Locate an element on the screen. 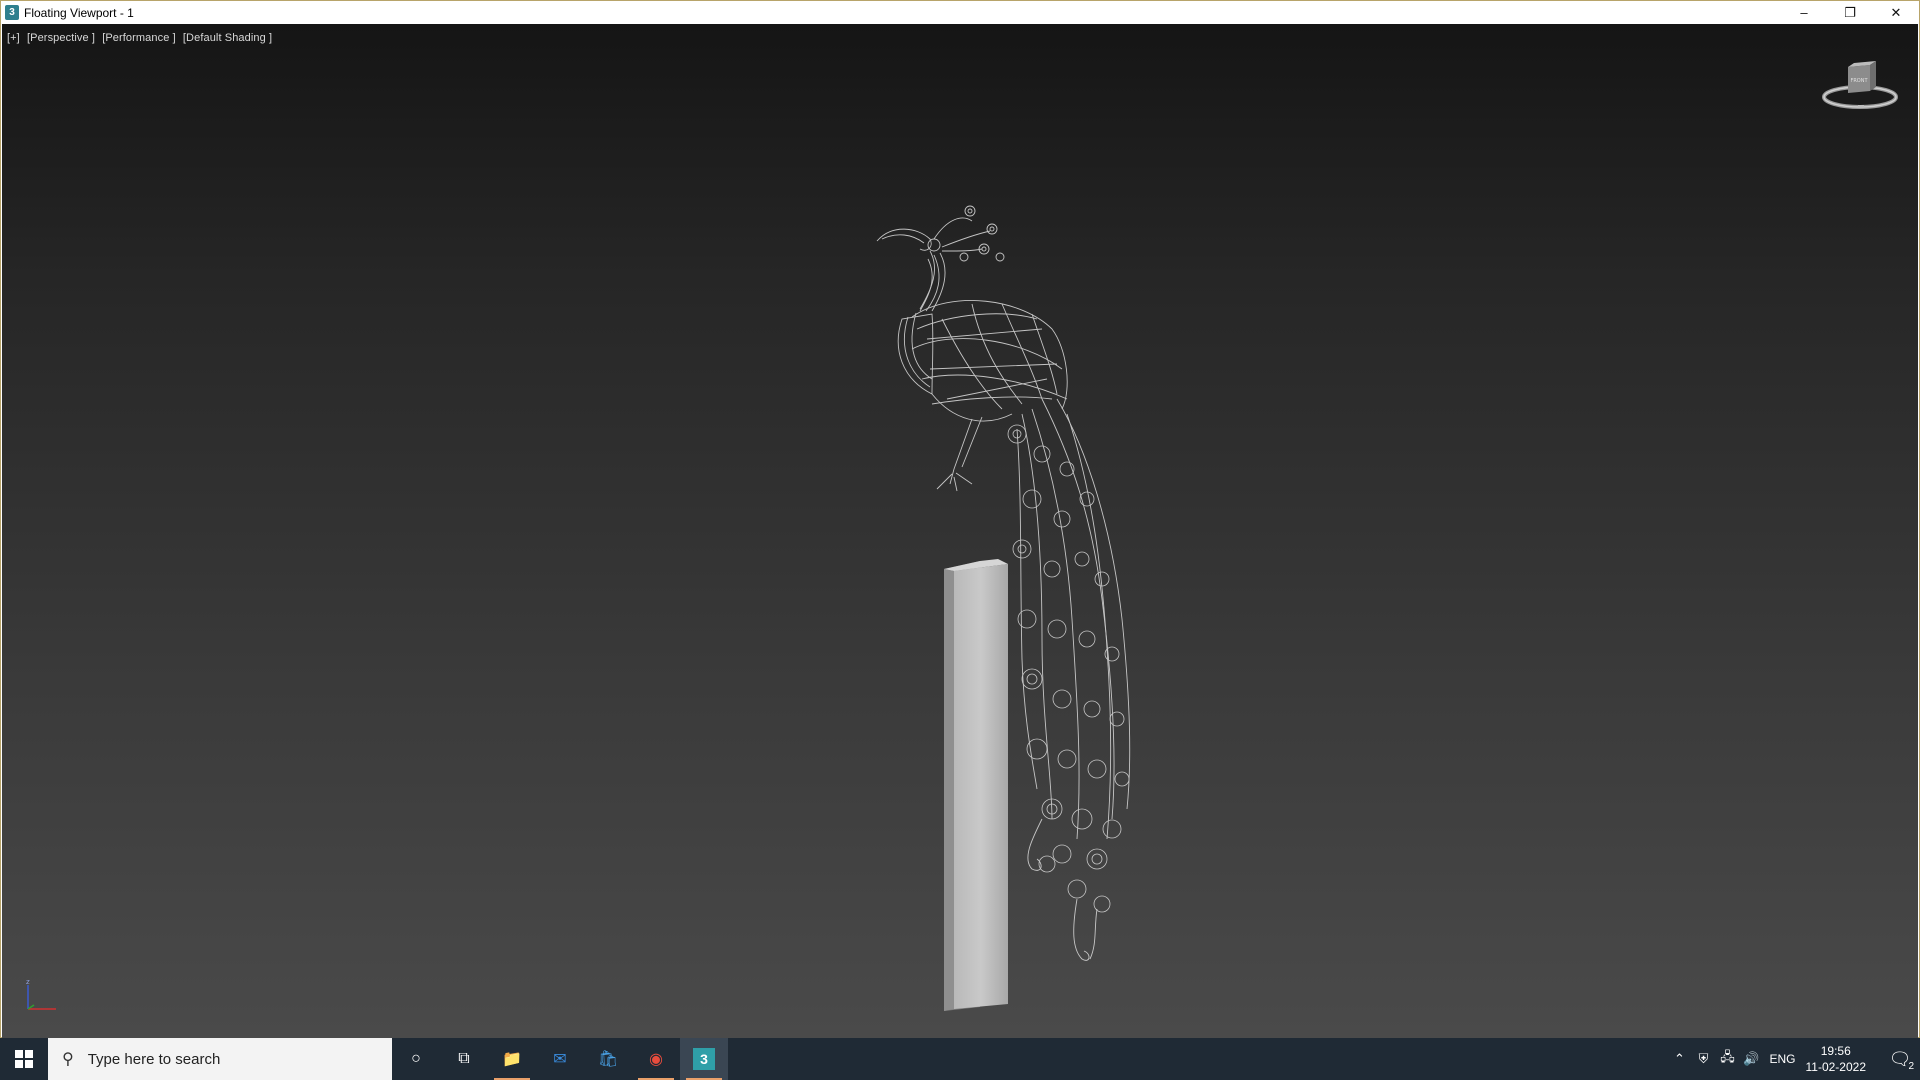  taskbar-search-box: ⚲ Type here to search is located at coordinates (220, 1059).